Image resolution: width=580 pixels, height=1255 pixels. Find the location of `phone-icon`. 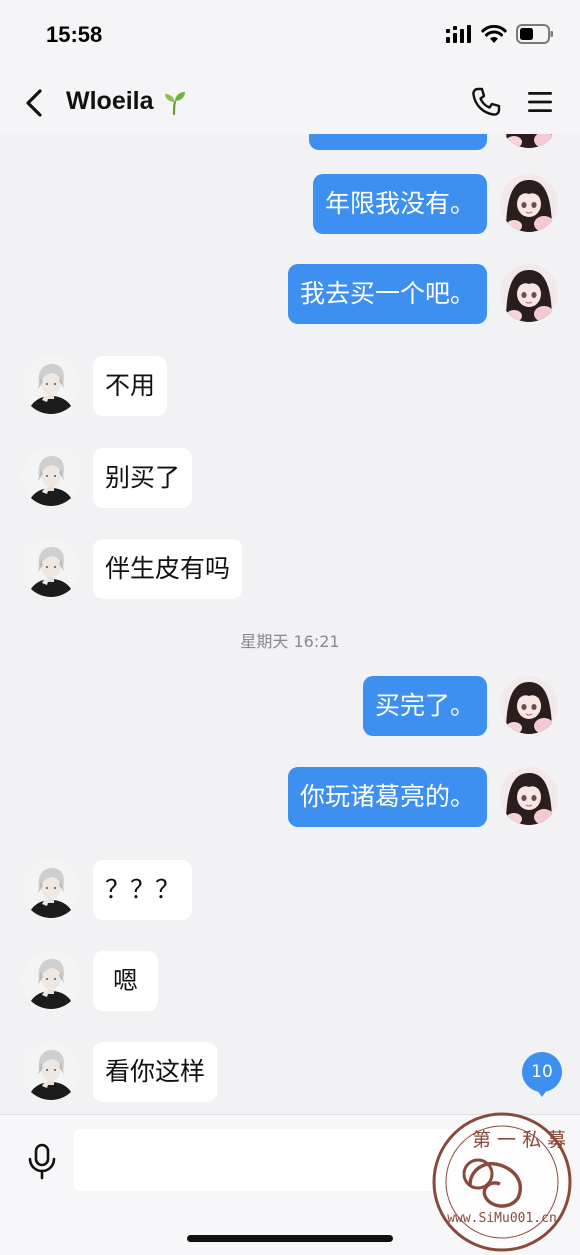

phone-icon is located at coordinates (486, 101).